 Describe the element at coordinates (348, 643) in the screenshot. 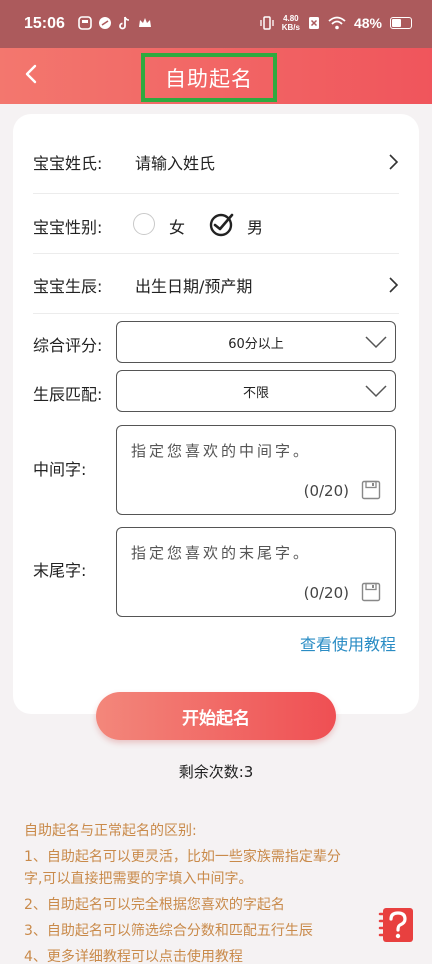

I see `tutorial-link: 查看使用教程` at that location.